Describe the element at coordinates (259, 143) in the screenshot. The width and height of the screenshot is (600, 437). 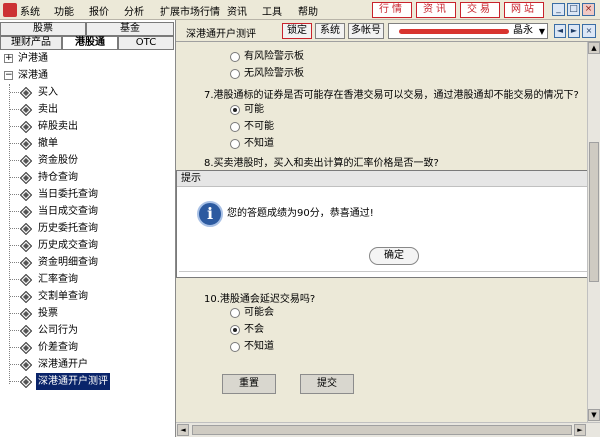
I see `option-label: 不知道` at that location.